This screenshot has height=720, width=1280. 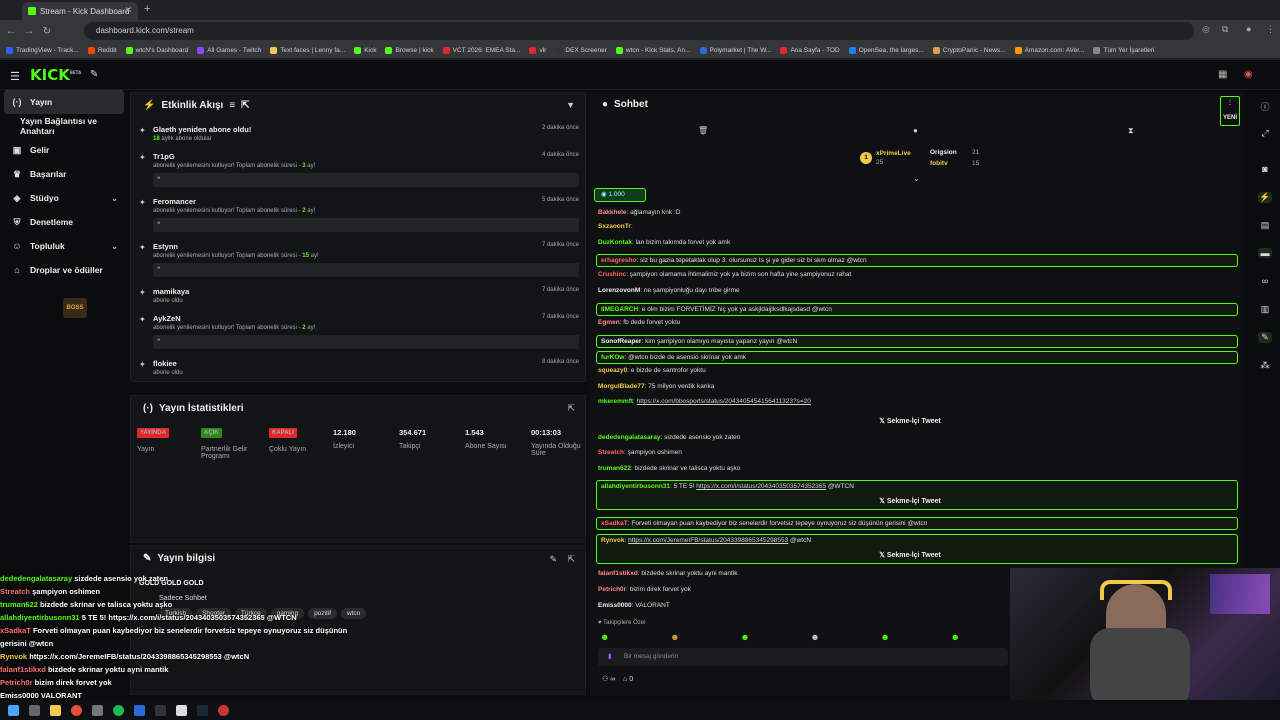 What do you see at coordinates (365, 50) in the screenshot?
I see `bookmark-item: Kick` at bounding box center [365, 50].